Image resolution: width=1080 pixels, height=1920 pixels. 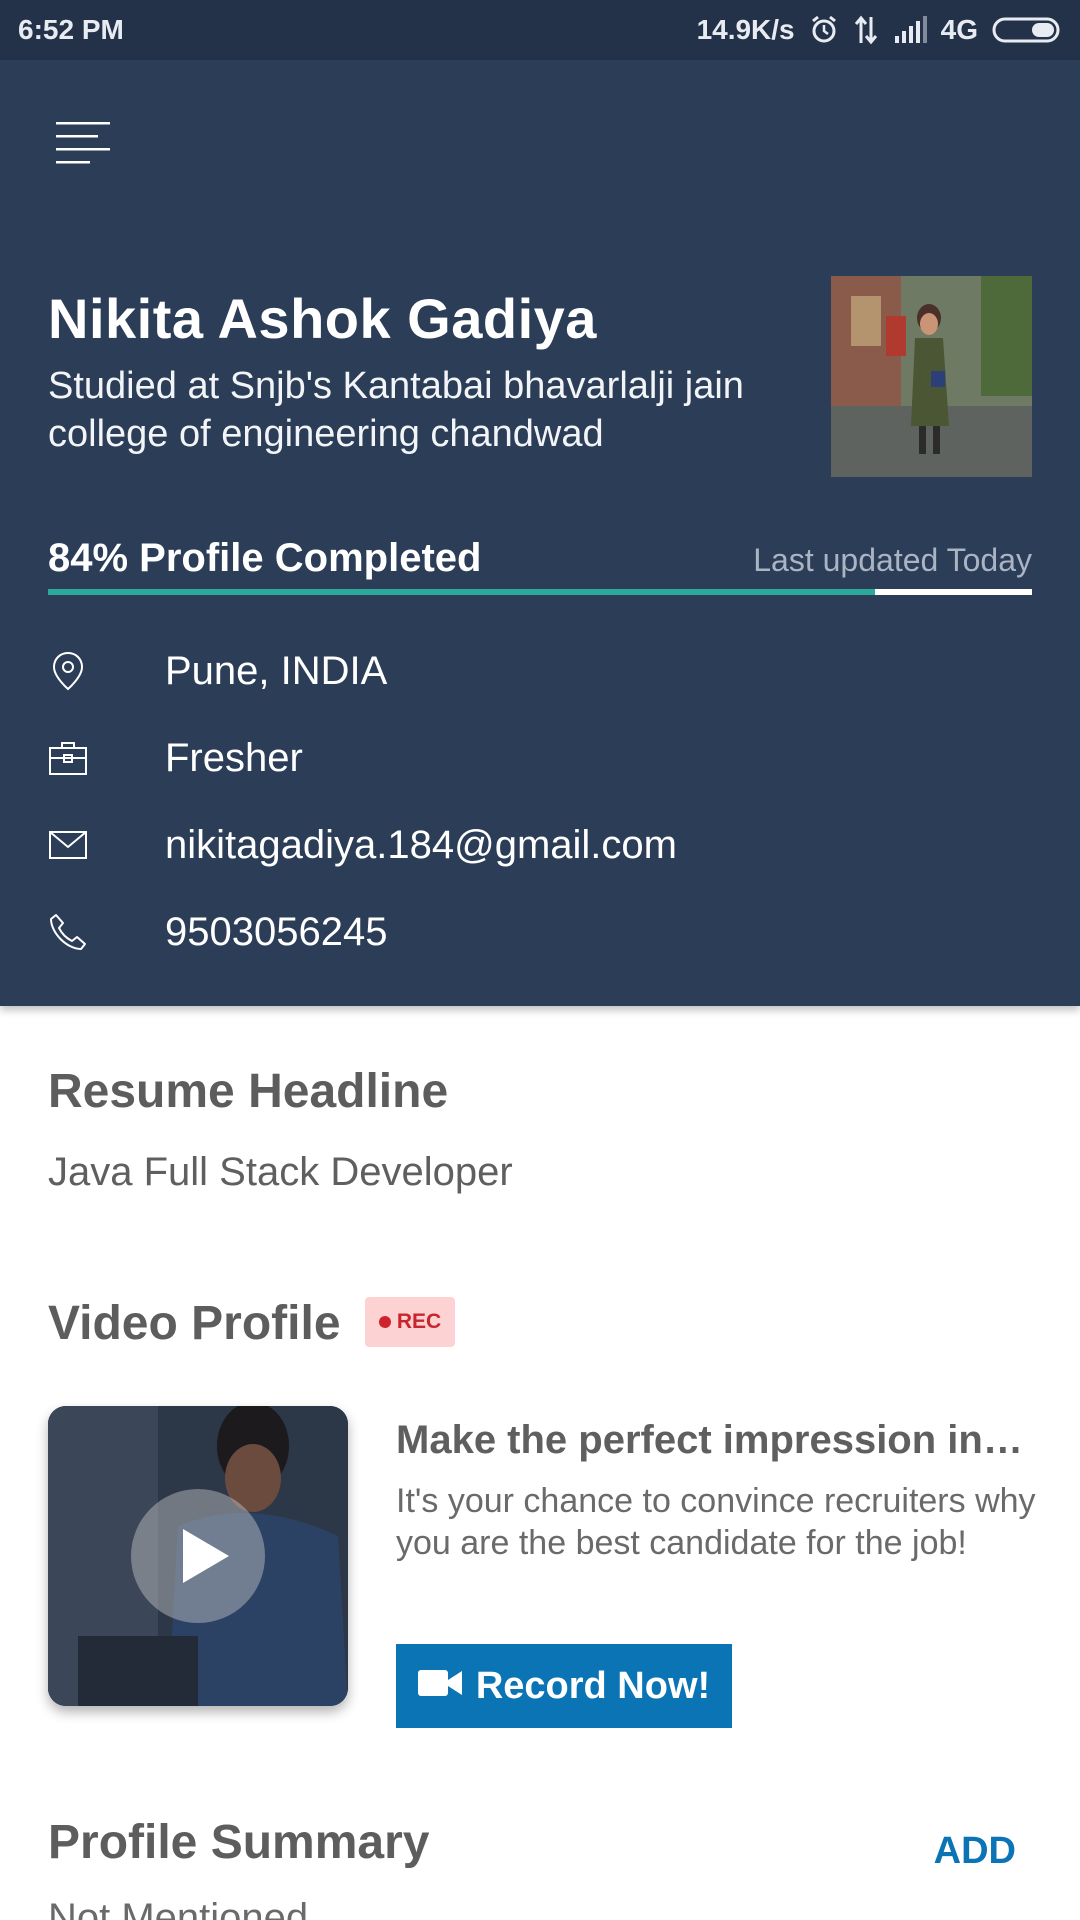 I want to click on profile-completion-label: 84% Profile Completed, so click(x=265, y=558).